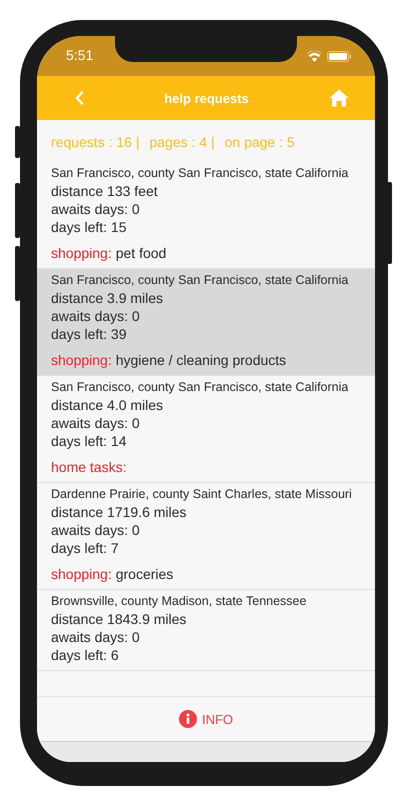 The image size is (408, 800). What do you see at coordinates (202, 494) in the screenshot?
I see `request-address: Dardenne Prairie, county Saint Charles, state Missouri` at bounding box center [202, 494].